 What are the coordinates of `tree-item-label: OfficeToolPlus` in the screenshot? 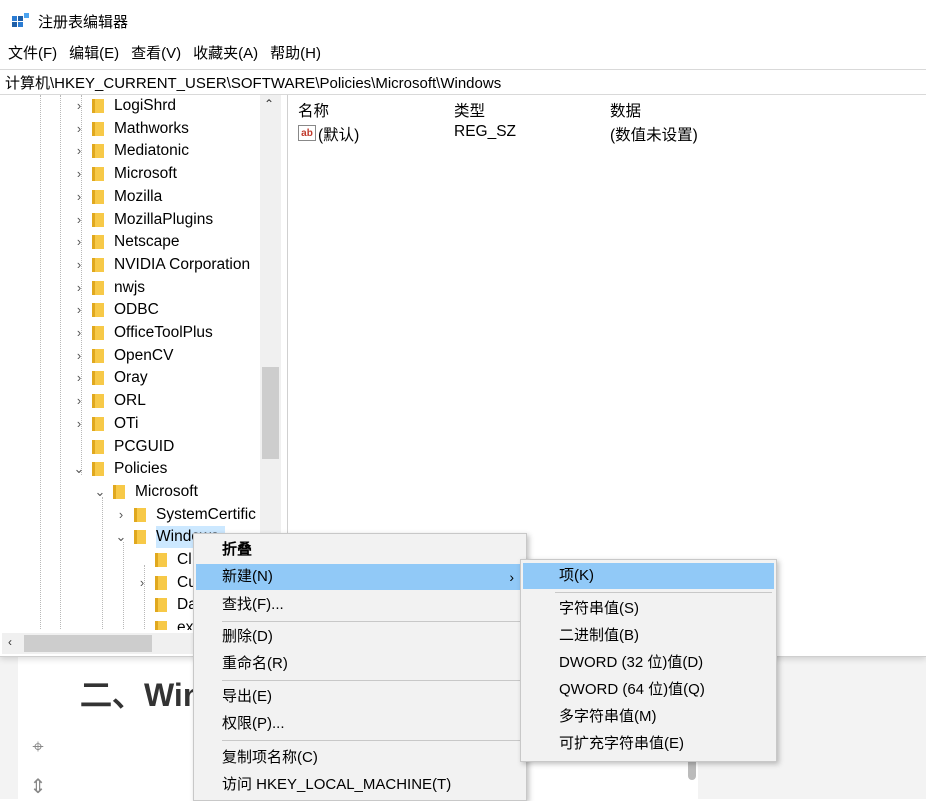 It's located at (163, 332).